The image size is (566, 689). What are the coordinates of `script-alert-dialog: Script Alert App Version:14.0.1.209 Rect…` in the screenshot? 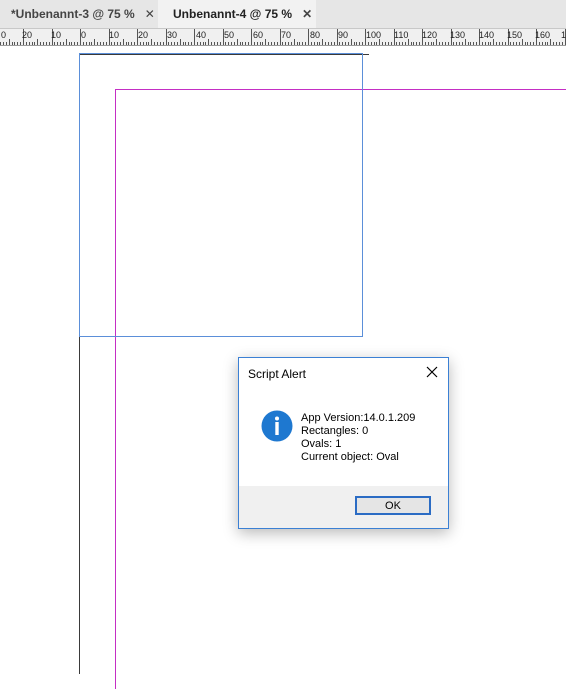 It's located at (343, 443).